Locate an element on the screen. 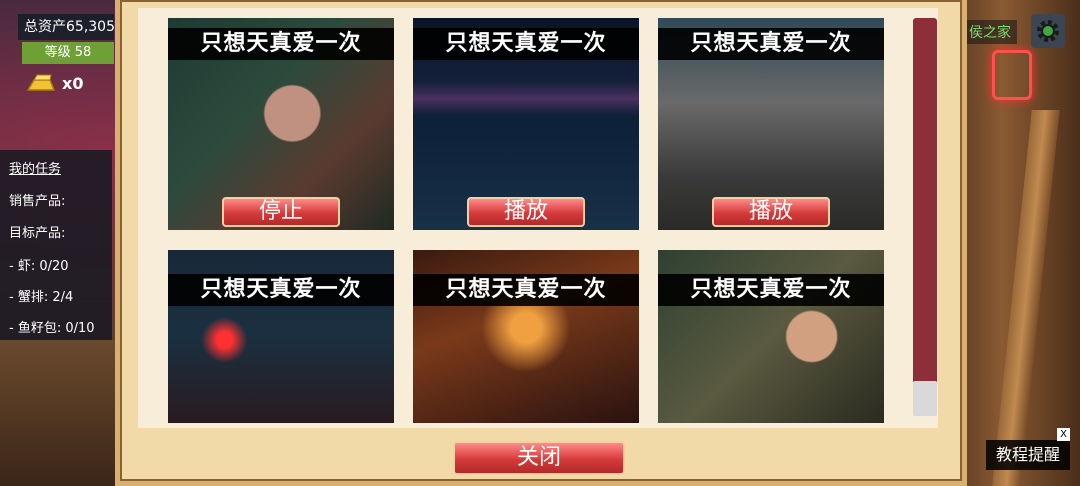 Image resolution: width=1080 pixels, height=486 pixels. settings-button is located at coordinates (1048, 31).